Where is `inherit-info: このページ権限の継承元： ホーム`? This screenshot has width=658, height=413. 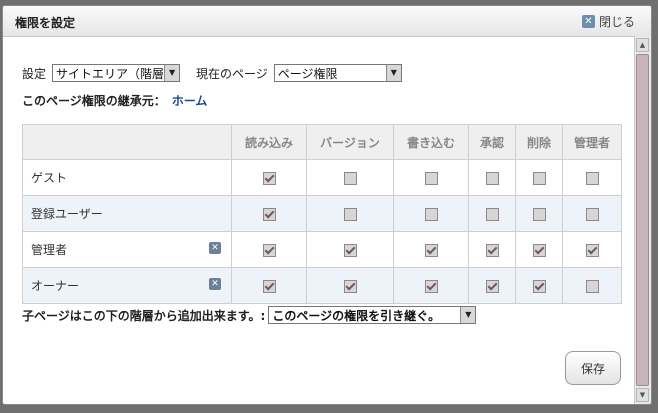 inherit-info: このページ権限の継承元： ホーム is located at coordinates (114, 100).